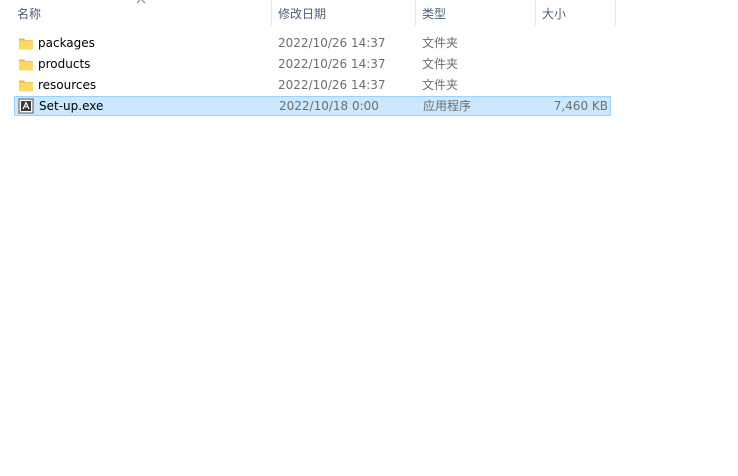 The width and height of the screenshot is (738, 476). Describe the element at coordinates (141, 2) in the screenshot. I see `sort-ascending-icon` at that location.